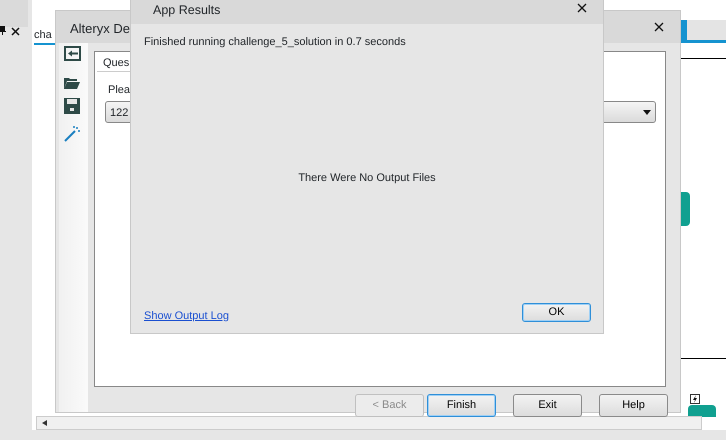 Image resolution: width=726 pixels, height=440 pixels. Describe the element at coordinates (633, 405) in the screenshot. I see `wizard-button: Help` at that location.